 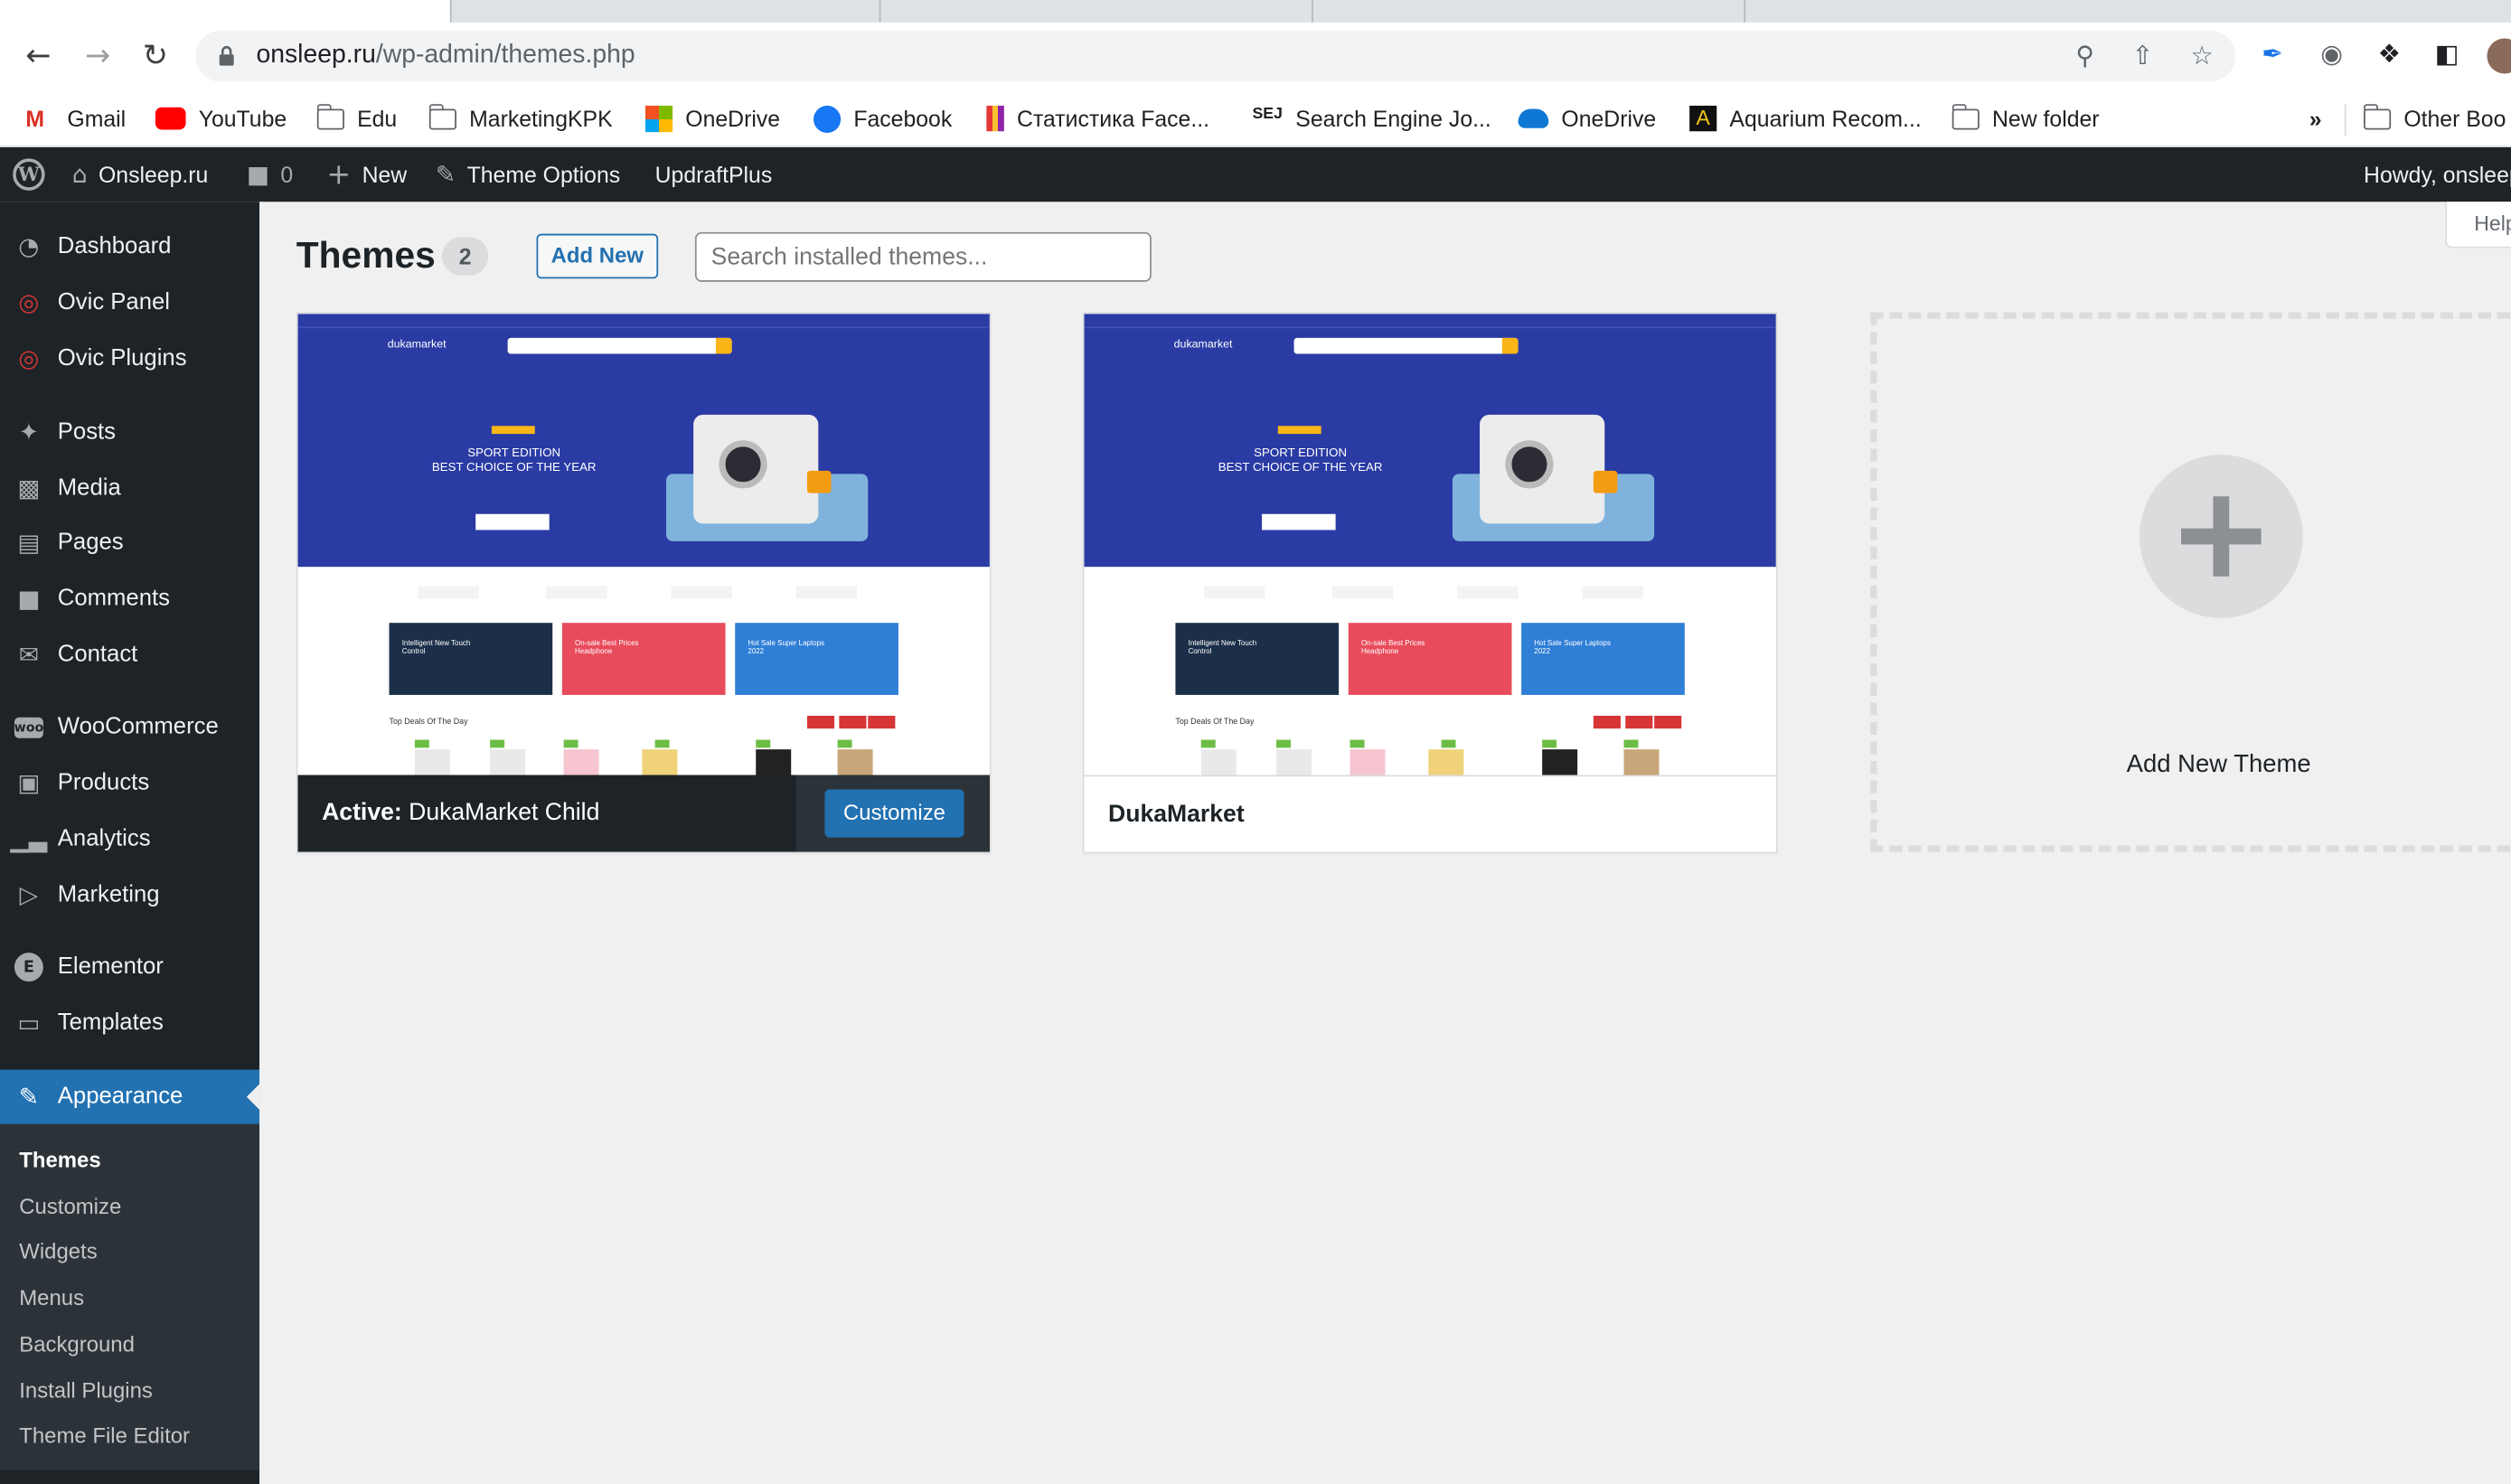 What do you see at coordinates (130, 1097) in the screenshot?
I see `menu-appearance: ✎ Appearance` at bounding box center [130, 1097].